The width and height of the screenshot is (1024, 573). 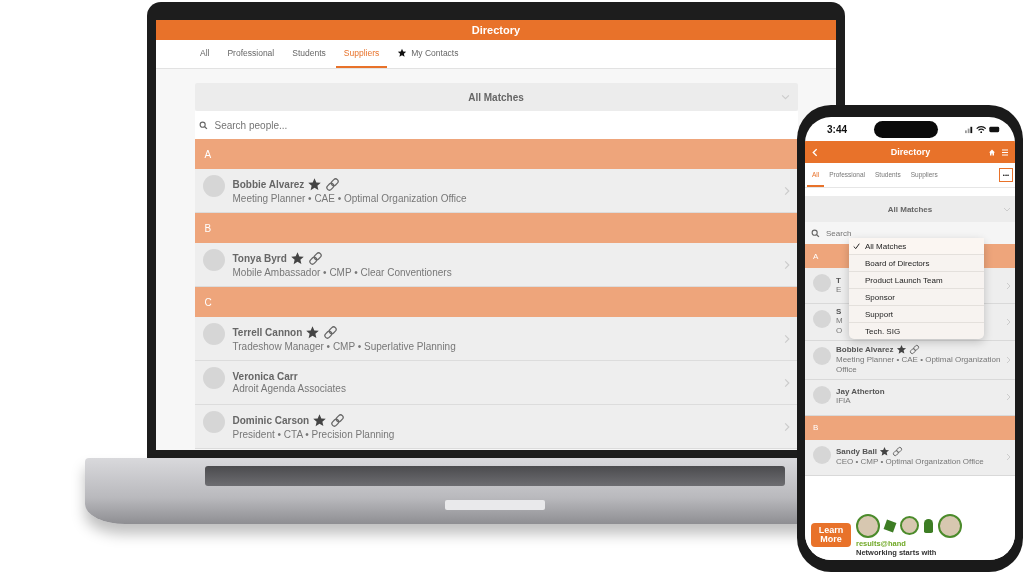 I want to click on contact-details: M O, so click(x=839, y=326).